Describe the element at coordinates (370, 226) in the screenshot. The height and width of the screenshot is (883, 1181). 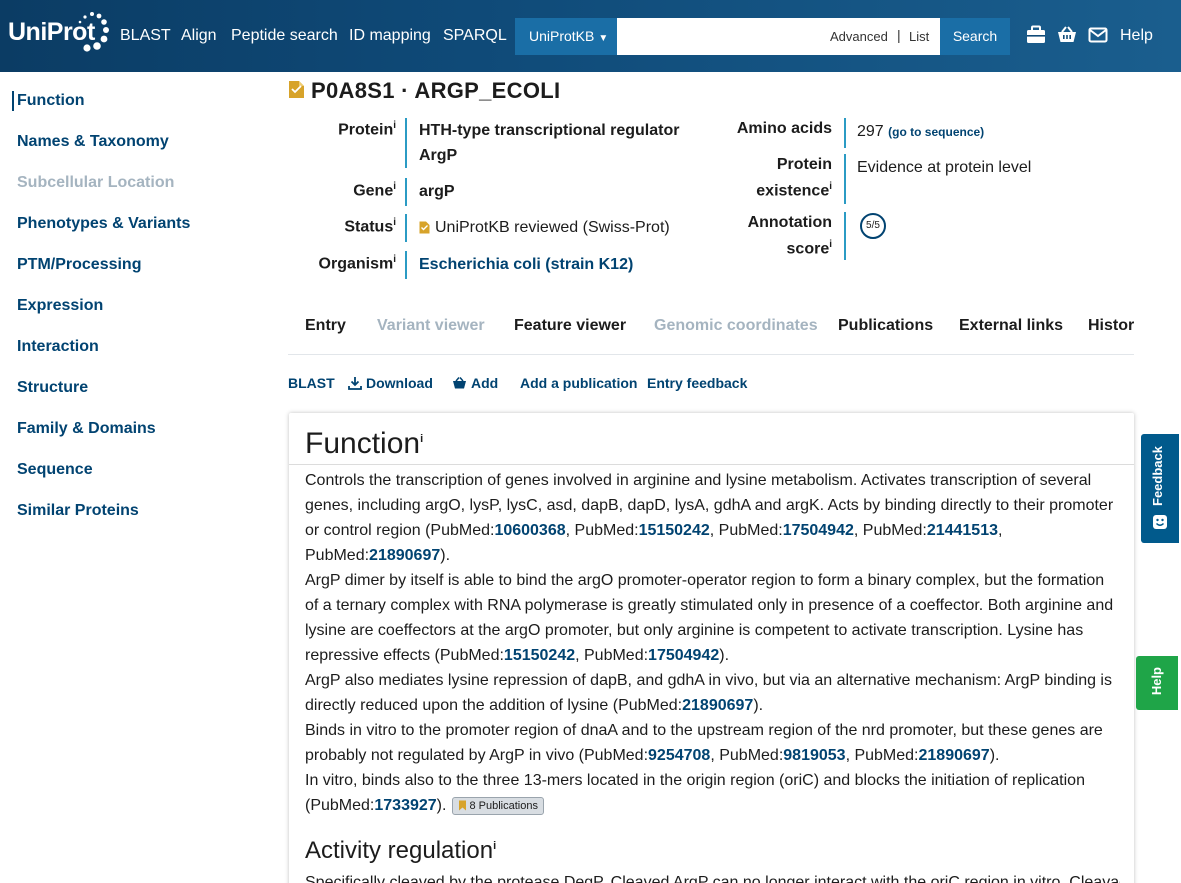
I see `status-label: Statusi` at that location.